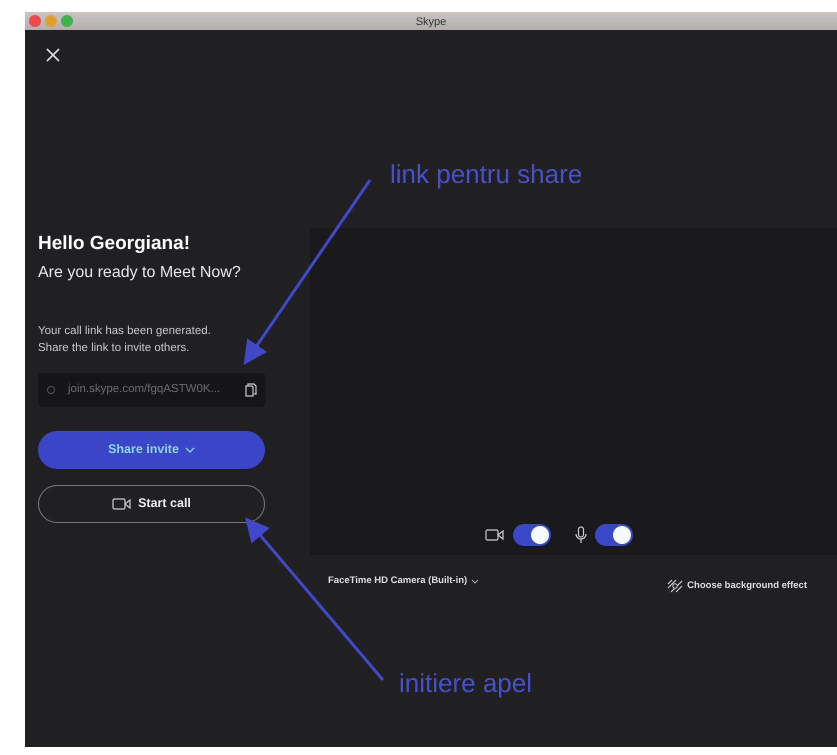 Image resolution: width=837 pixels, height=755 pixels. Describe the element at coordinates (486, 174) in the screenshot. I see `annotation-label: link pentru share` at that location.